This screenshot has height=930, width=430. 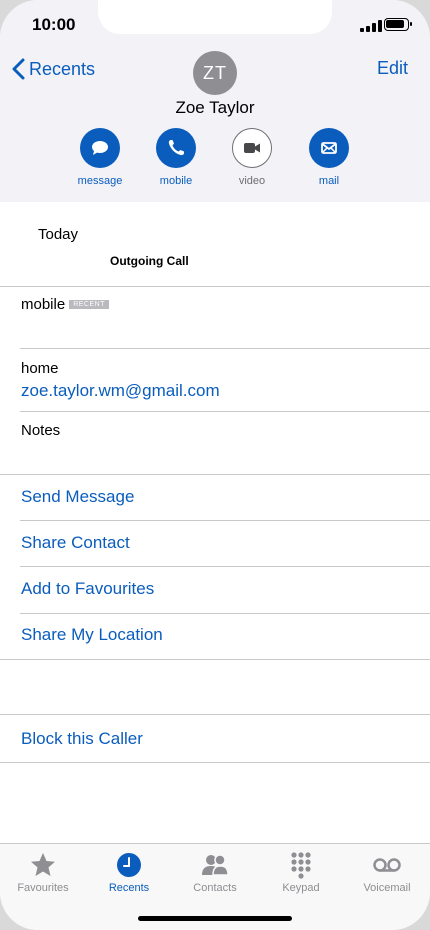 I want to click on home-indicator, so click(x=215, y=918).